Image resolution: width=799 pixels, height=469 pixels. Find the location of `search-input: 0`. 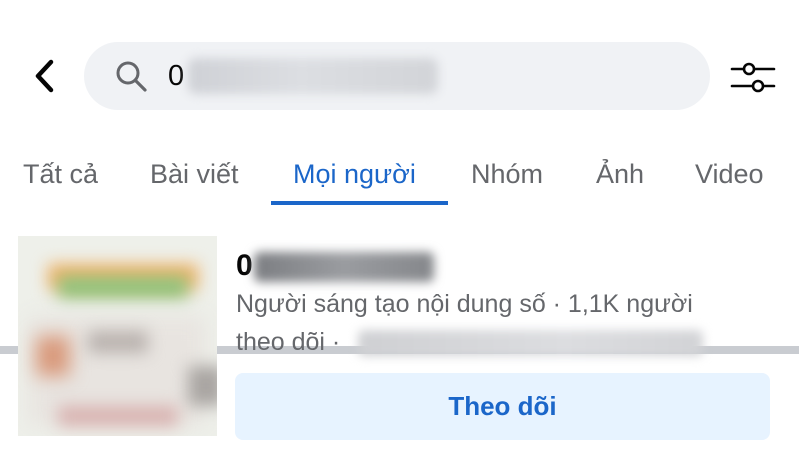

search-input: 0 is located at coordinates (397, 76).